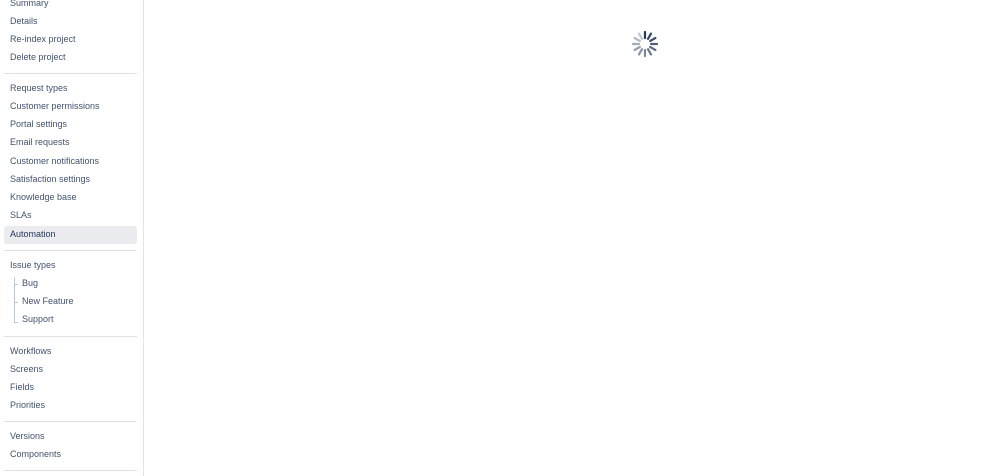 This screenshot has height=476, width=999. Describe the element at coordinates (70, 320) in the screenshot. I see `sidebar-item-support: Support` at that location.